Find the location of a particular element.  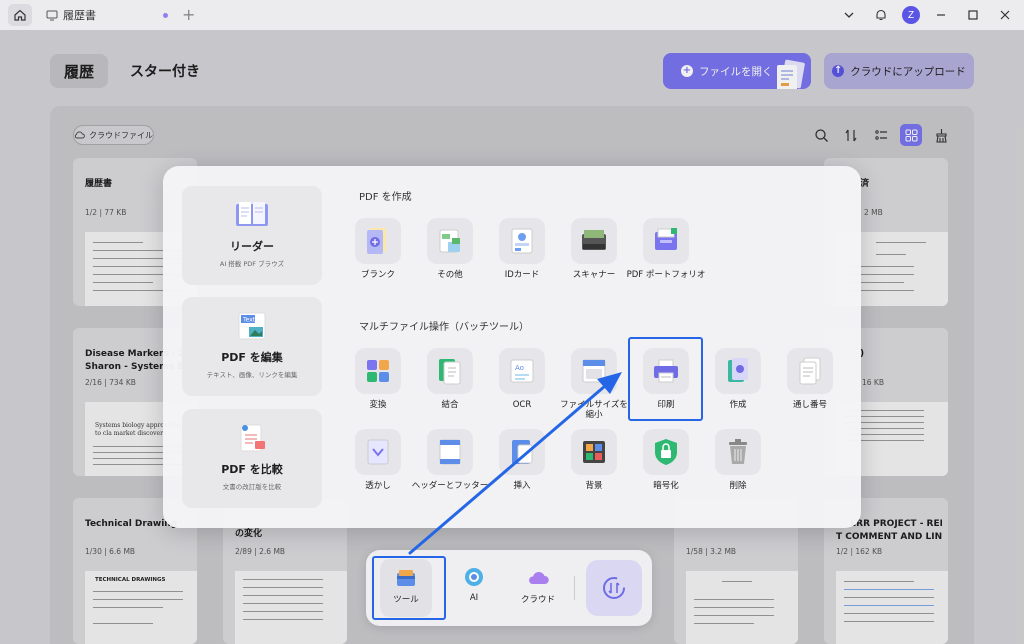

tool-compress: ファイルサイズを縮小 is located at coordinates (594, 384).